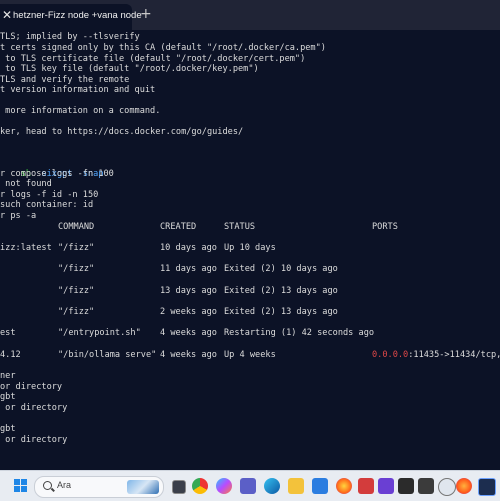  What do you see at coordinates (200, 486) in the screenshot?
I see `chrome-icon` at bounding box center [200, 486].